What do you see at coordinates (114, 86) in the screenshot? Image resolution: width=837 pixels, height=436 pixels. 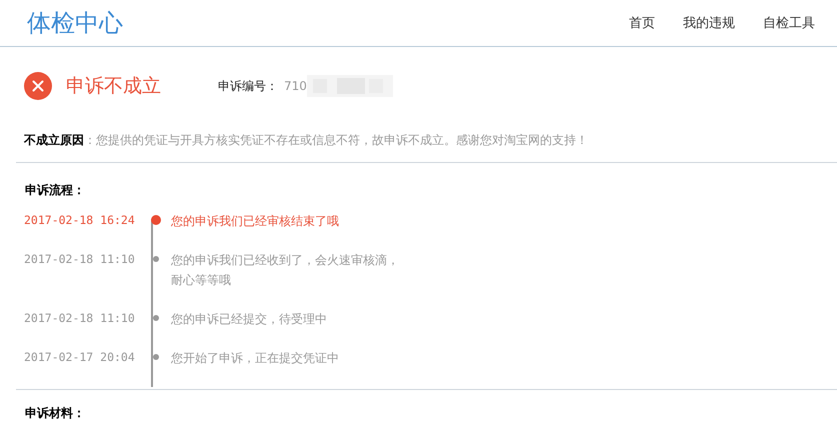 I see `status-title: 申诉不成立` at bounding box center [114, 86].